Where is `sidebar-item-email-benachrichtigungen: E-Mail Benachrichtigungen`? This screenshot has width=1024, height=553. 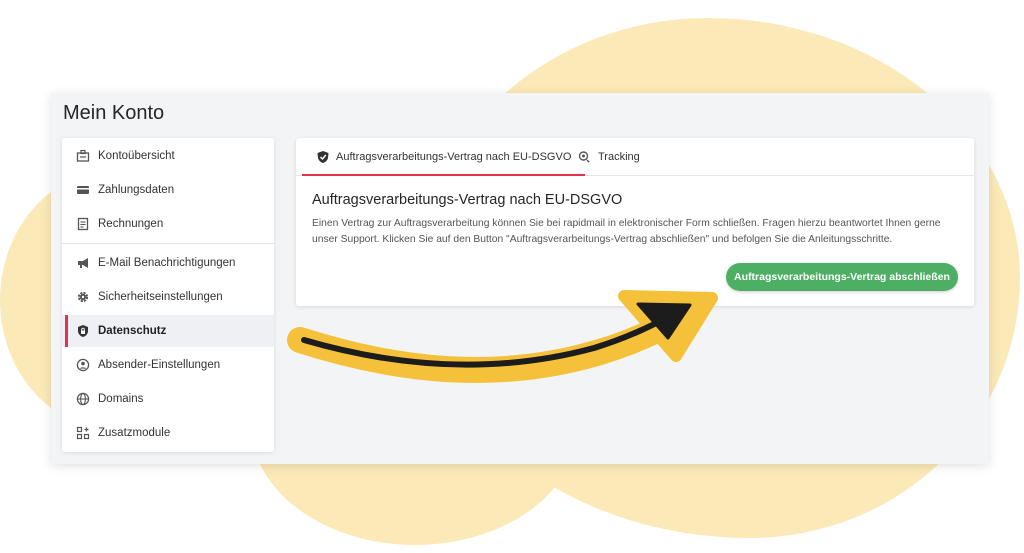
sidebar-item-email-benachrichtigungen: E-Mail Benachrichtigungen is located at coordinates (168, 263).